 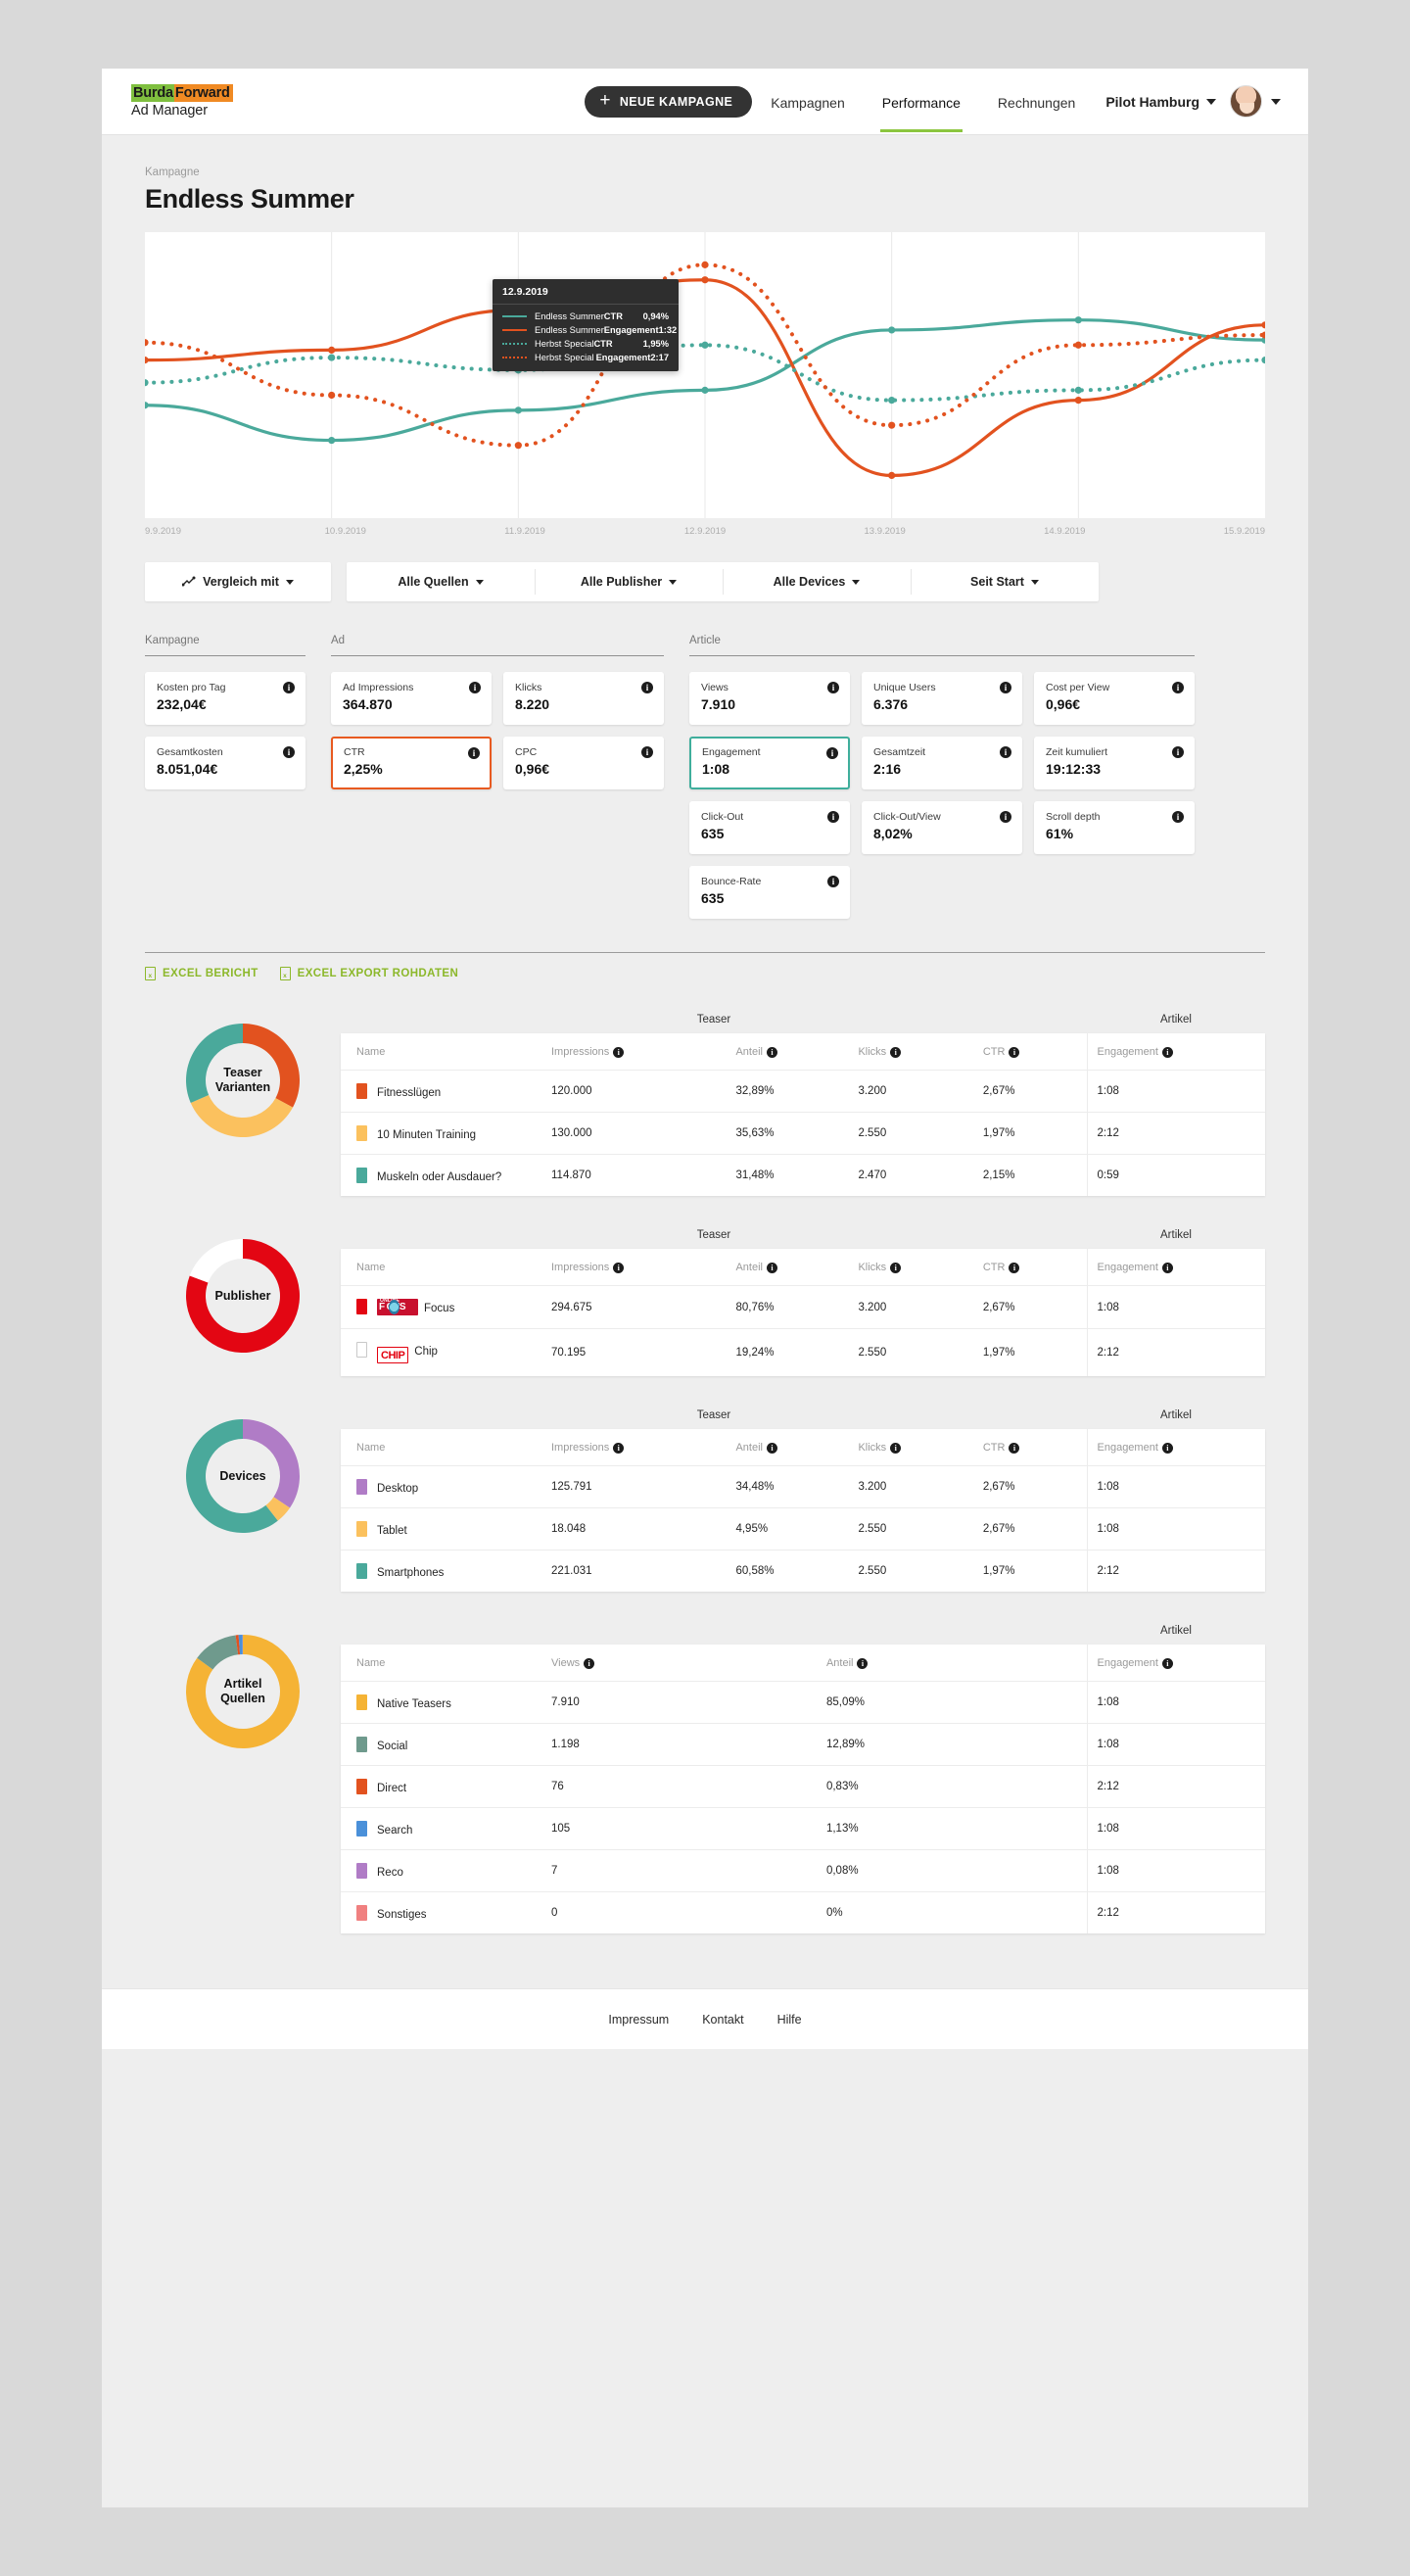 What do you see at coordinates (1114, 699) in the screenshot?
I see `kpi-card-cost-per-view: Cost per View 0,96€ i` at bounding box center [1114, 699].